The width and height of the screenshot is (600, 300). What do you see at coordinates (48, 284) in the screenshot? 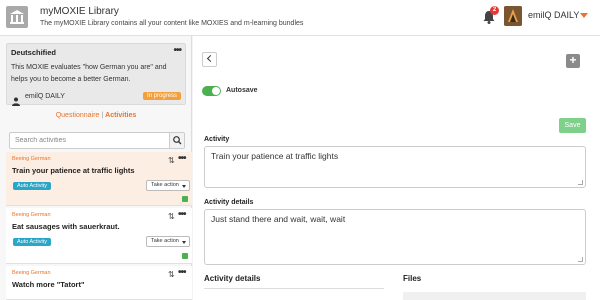
I see `activity-title: Watch more "Tatort"` at bounding box center [48, 284].